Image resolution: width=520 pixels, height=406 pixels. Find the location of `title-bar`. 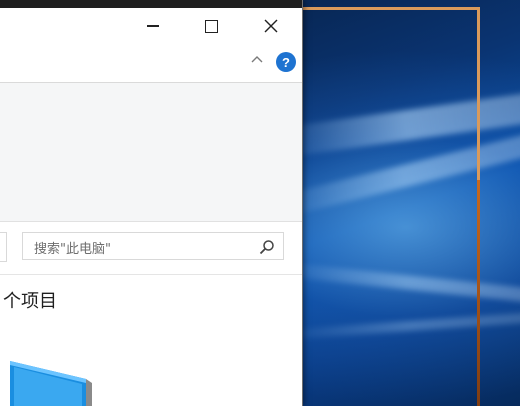

title-bar is located at coordinates (151, 26).